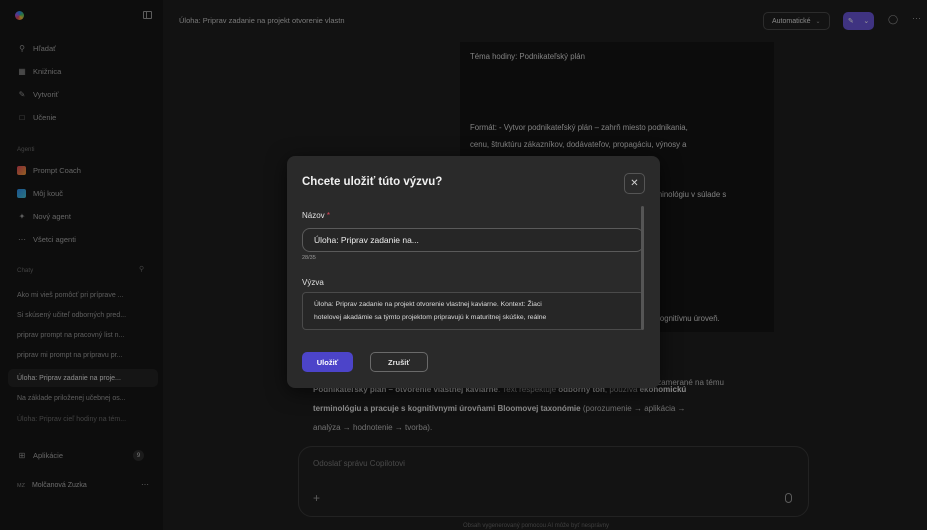  Describe the element at coordinates (313, 282) in the screenshot. I see `prompt-field-label: Výzva` at that location.